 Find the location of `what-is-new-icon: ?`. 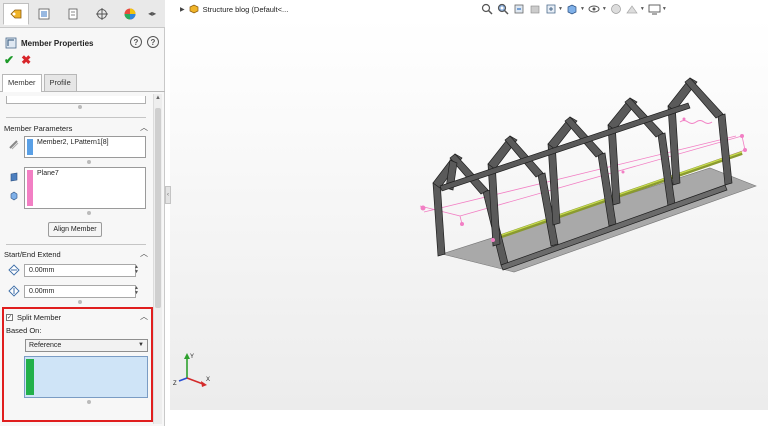

what-is-new-icon: ? is located at coordinates (136, 42).